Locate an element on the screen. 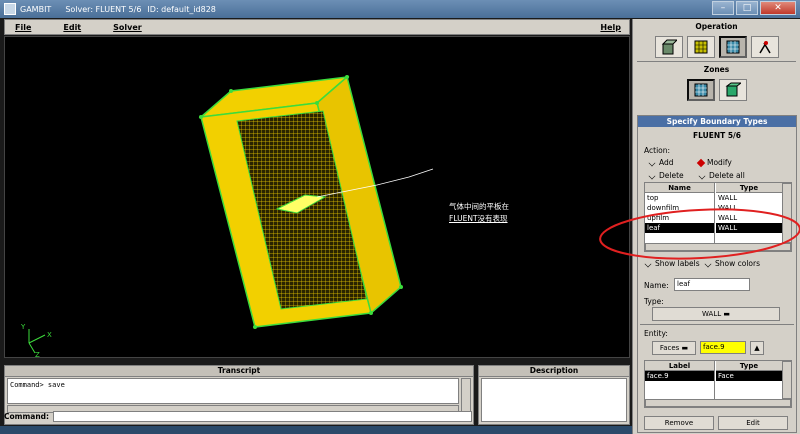 This screenshot has width=800, height=434. annotation-text: 气体中间的平板在 FLUENT没有表现 is located at coordinates (479, 213).